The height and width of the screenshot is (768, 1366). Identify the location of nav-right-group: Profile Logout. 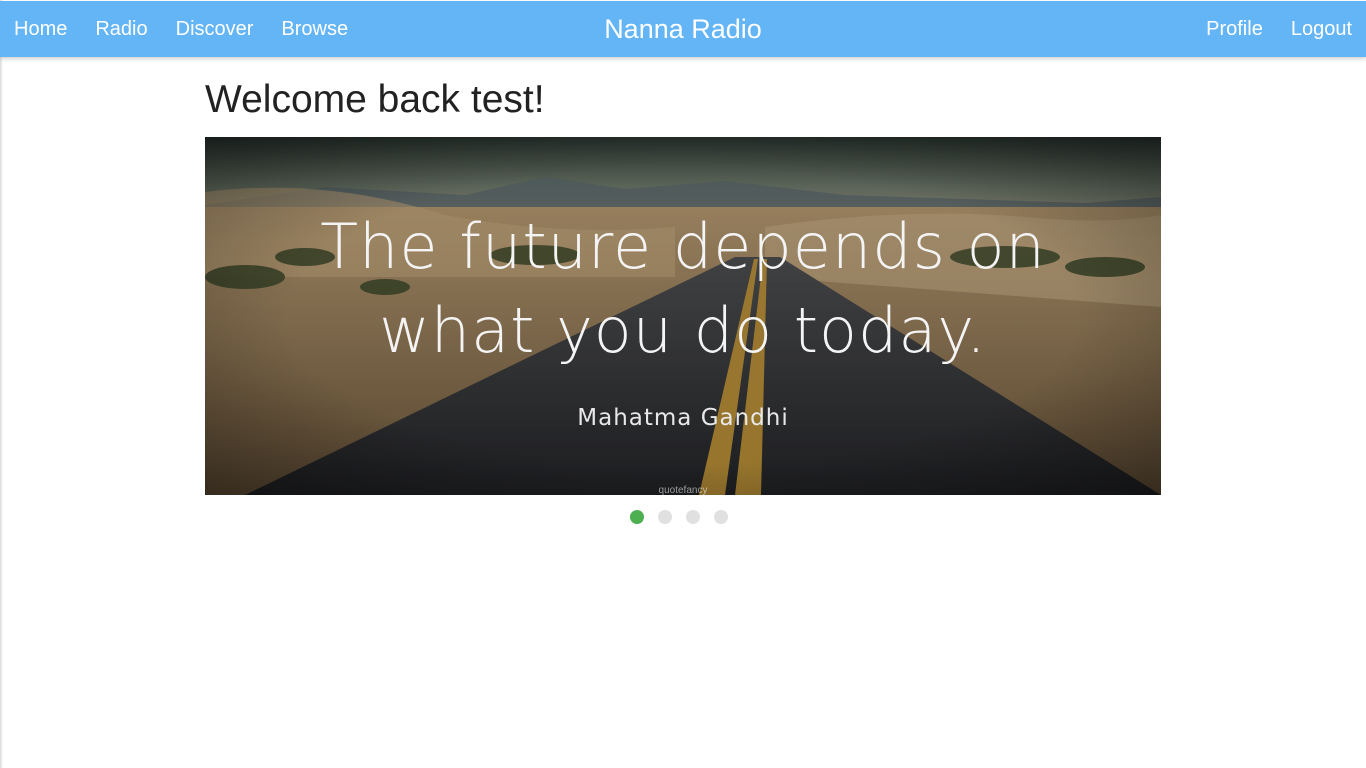
(1279, 29).